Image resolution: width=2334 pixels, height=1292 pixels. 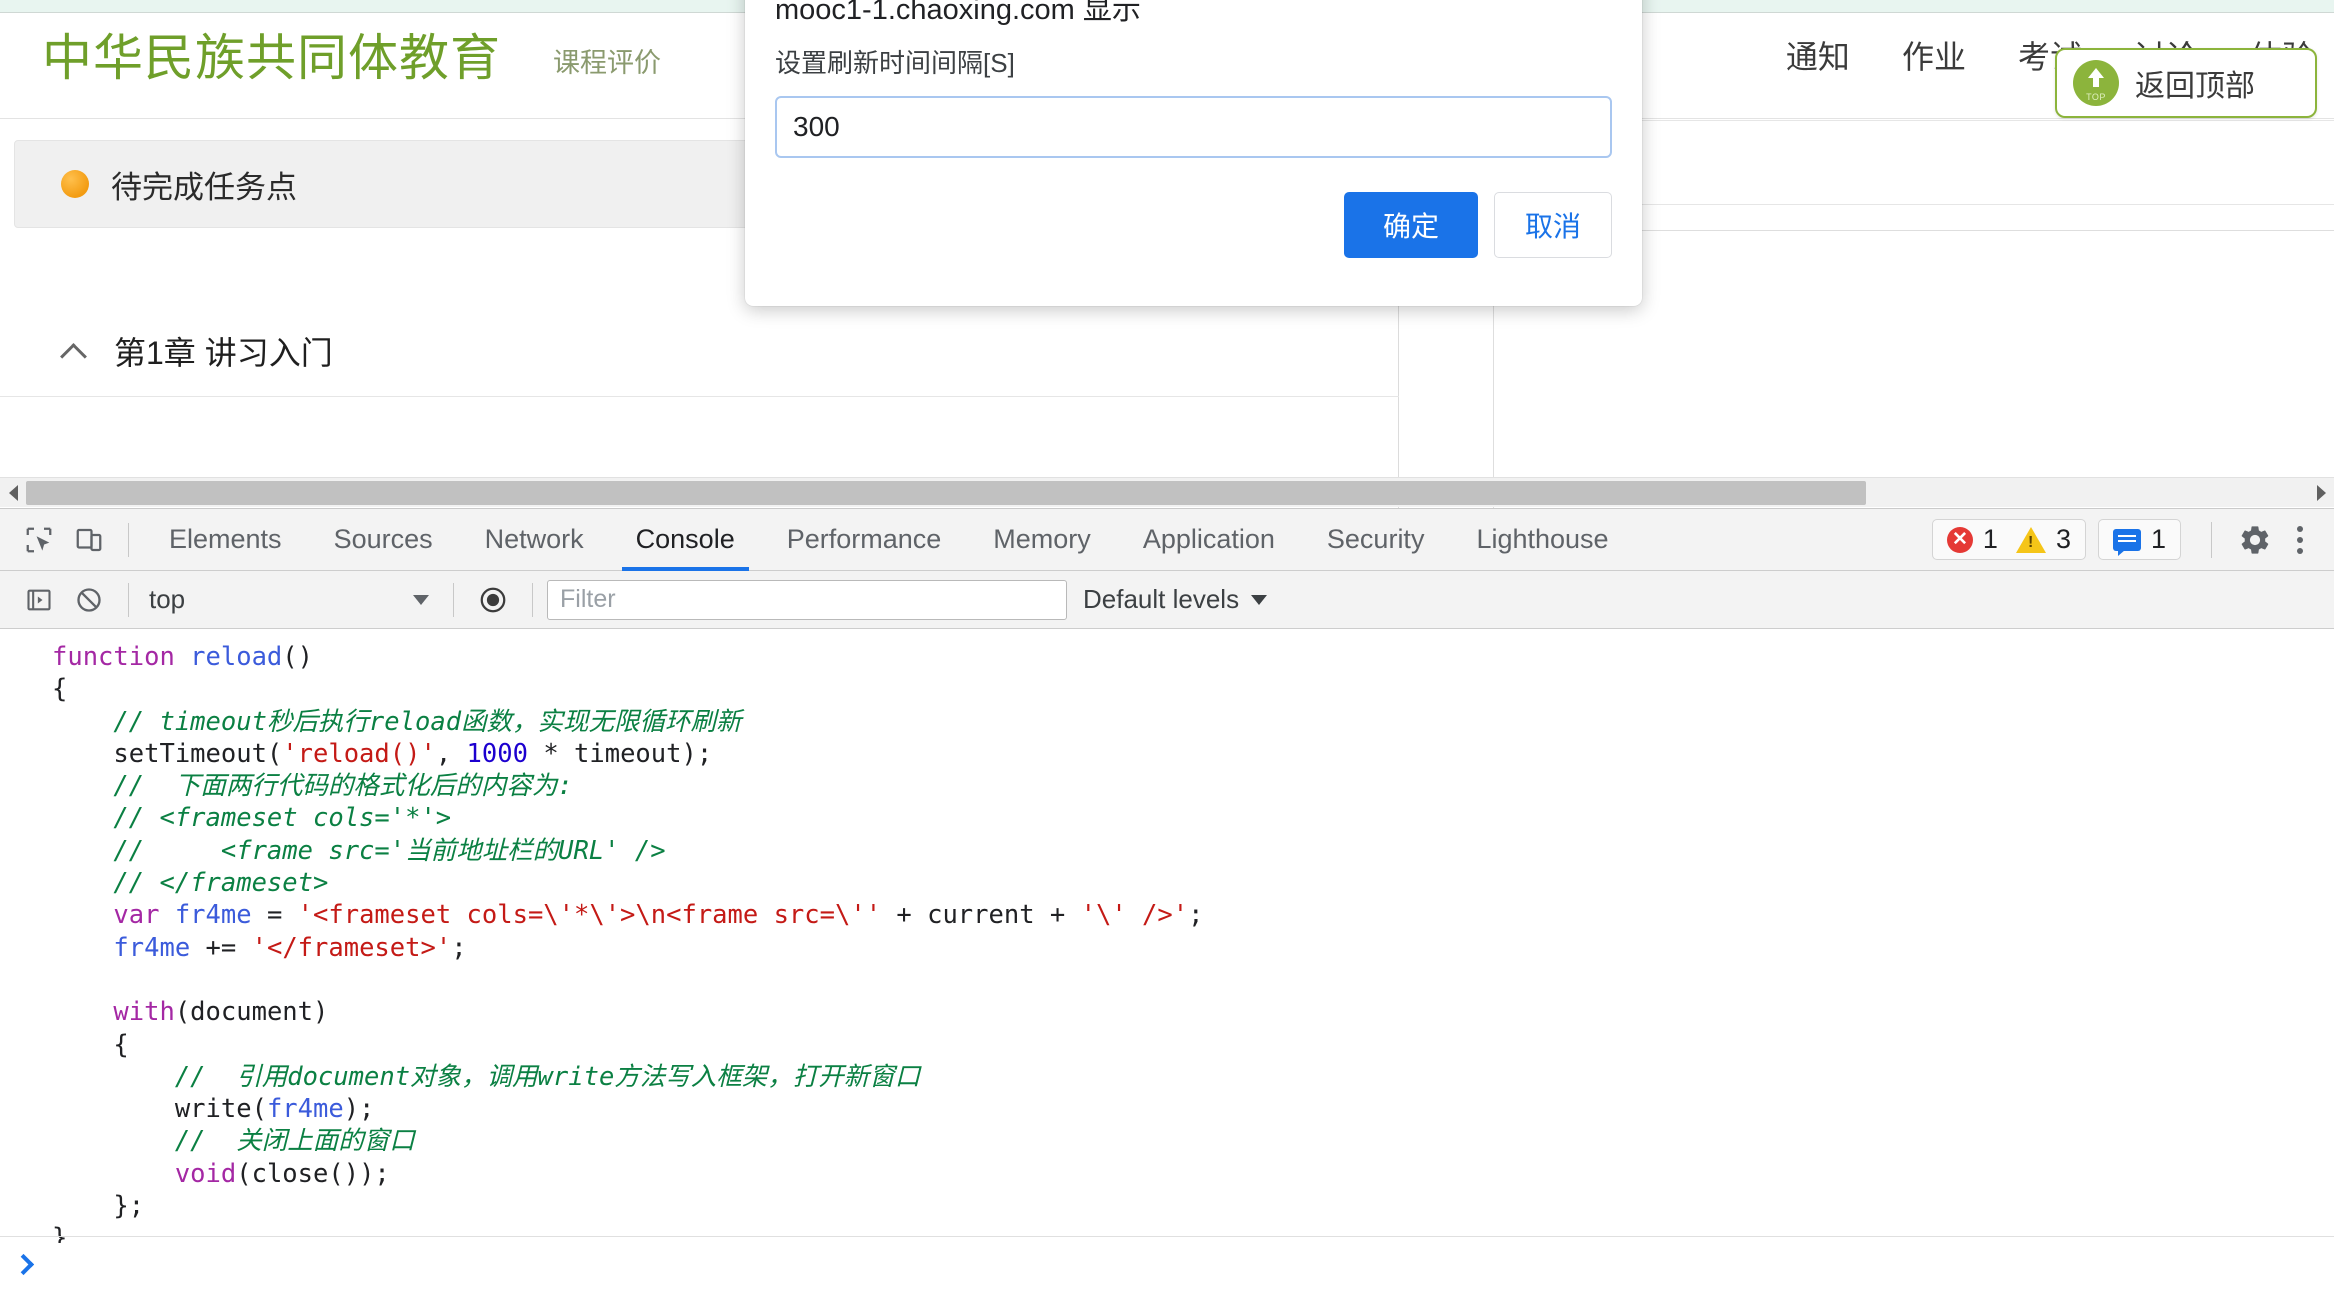 What do you see at coordinates (89, 600) in the screenshot?
I see `clear-console-icon` at bounding box center [89, 600].